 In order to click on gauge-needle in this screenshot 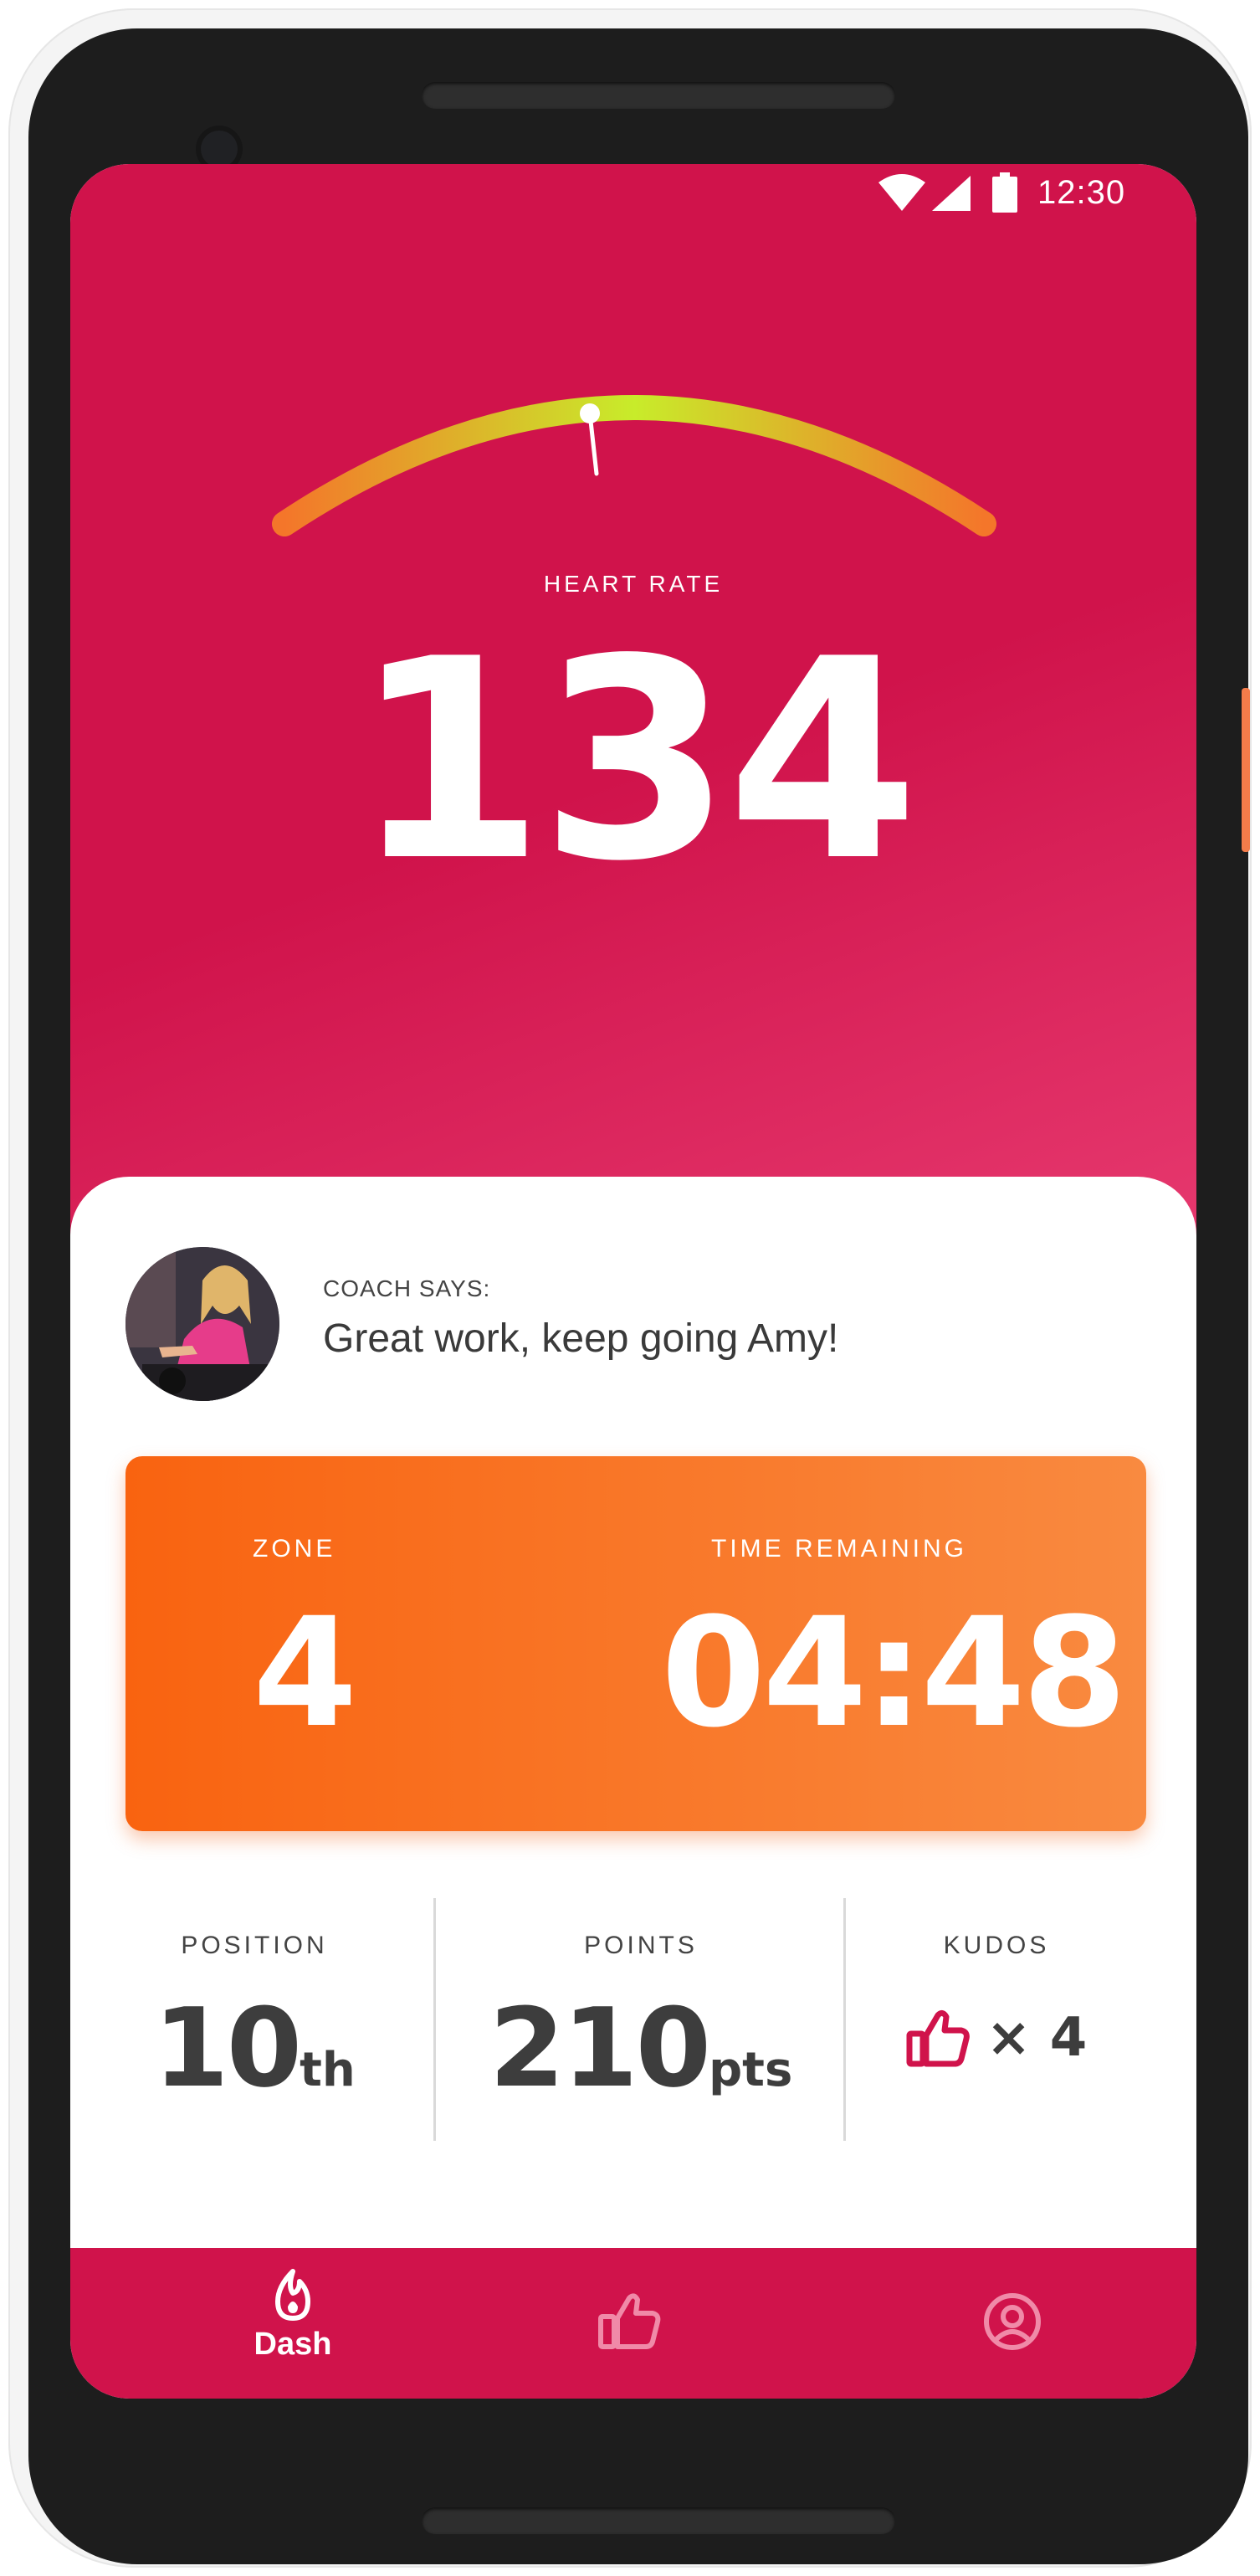, I will do `click(590, 439)`.